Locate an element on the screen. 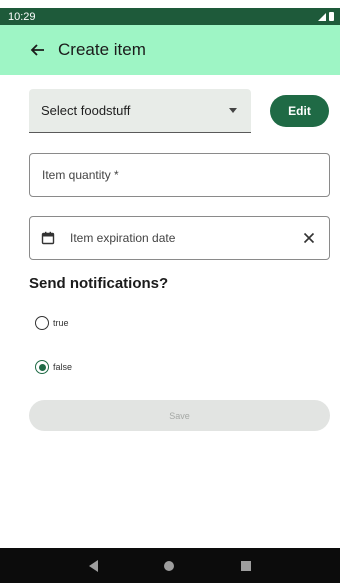 The image size is (340, 583). app-bar: Create item is located at coordinates (170, 50).